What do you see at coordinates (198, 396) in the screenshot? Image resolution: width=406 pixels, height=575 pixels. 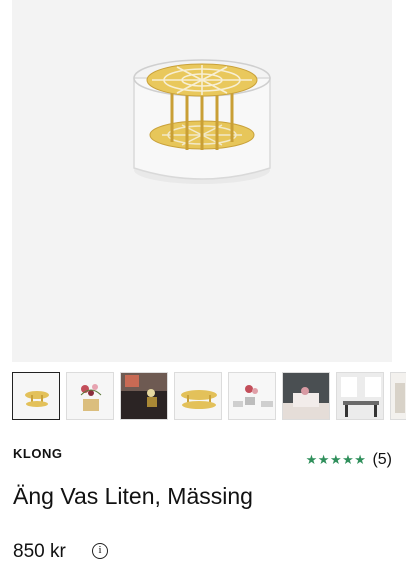 I see `thumbnail-vase-grid-top` at bounding box center [198, 396].